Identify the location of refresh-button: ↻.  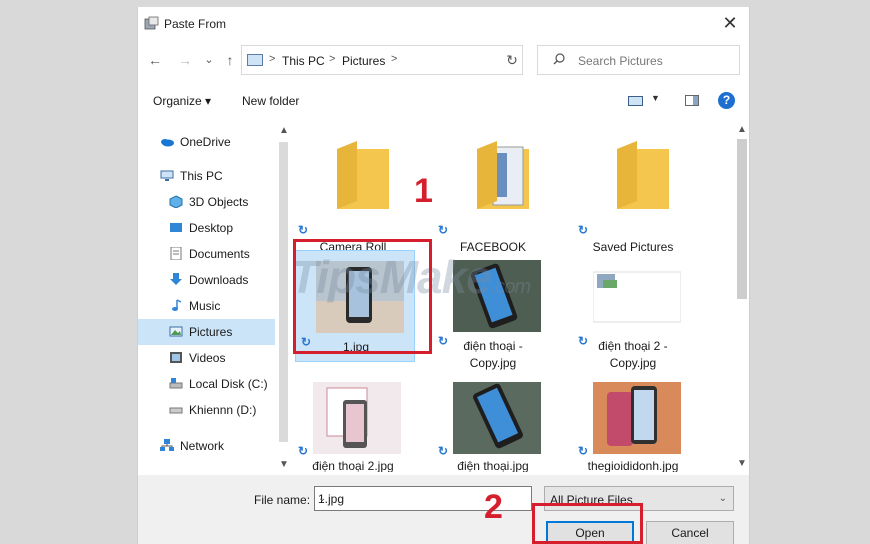
(512, 60).